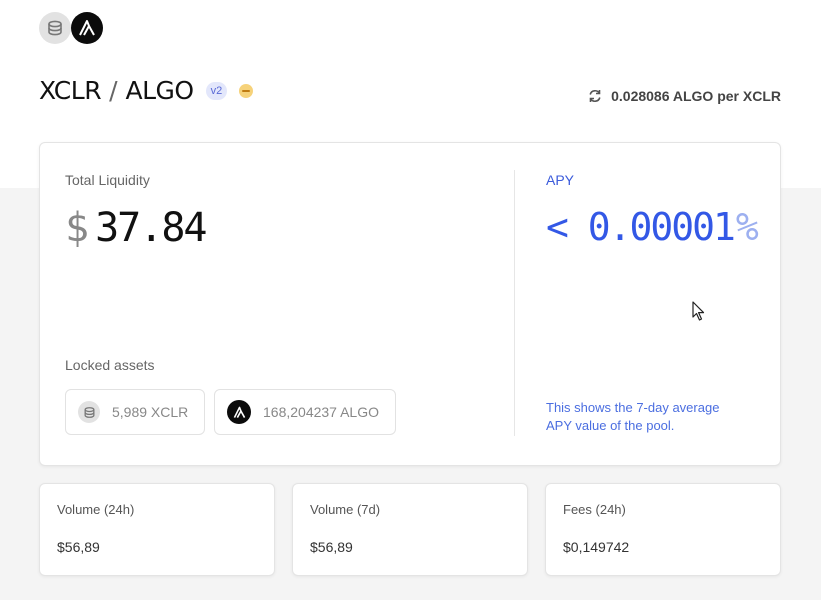 The width and height of the screenshot is (821, 600). I want to click on apy-label: APY, so click(560, 180).